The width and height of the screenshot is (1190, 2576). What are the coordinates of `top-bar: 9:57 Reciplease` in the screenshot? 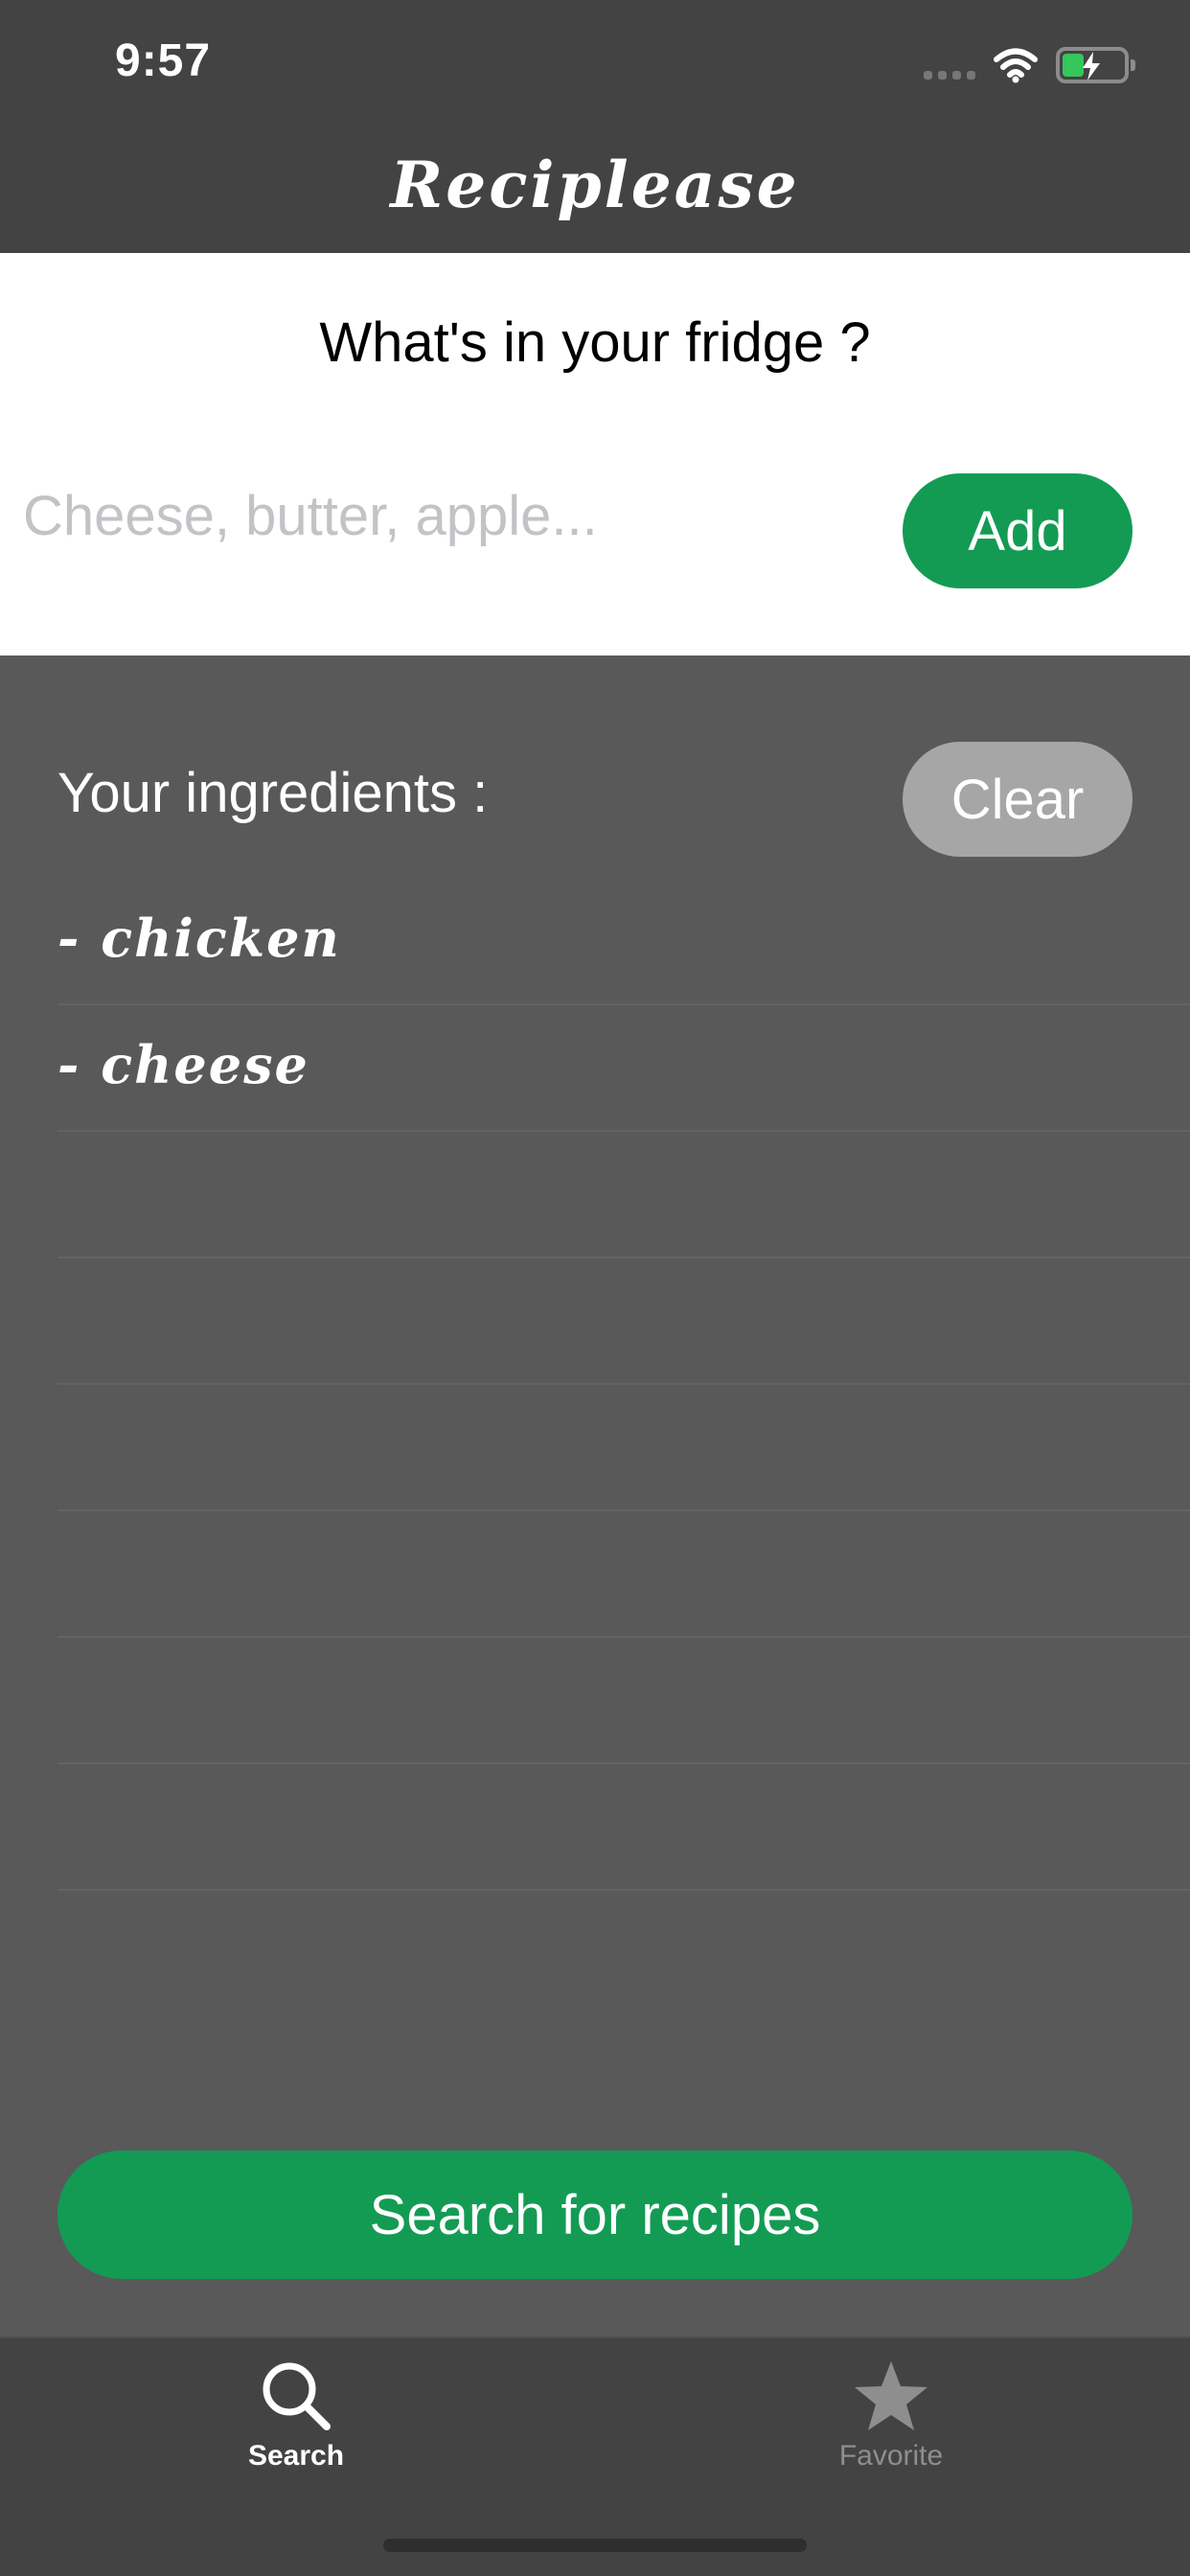 It's located at (595, 126).